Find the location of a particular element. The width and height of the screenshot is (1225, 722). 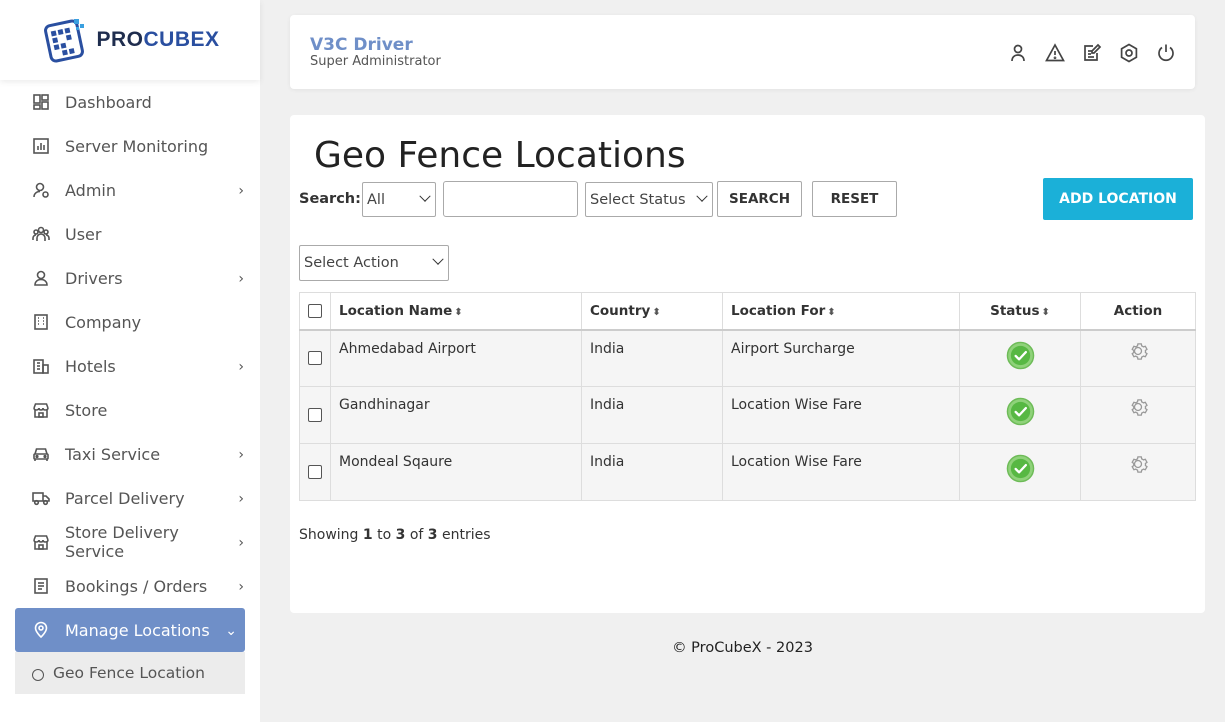

sidebar-item-label: Server Monitoring is located at coordinates (137, 146).